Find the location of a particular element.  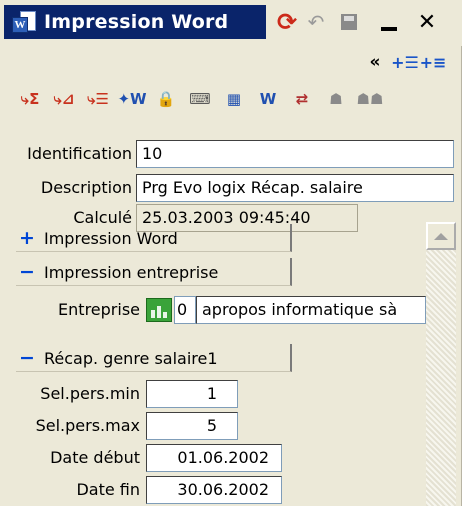

title-highlight: W Impression Word is located at coordinates (135, 22).